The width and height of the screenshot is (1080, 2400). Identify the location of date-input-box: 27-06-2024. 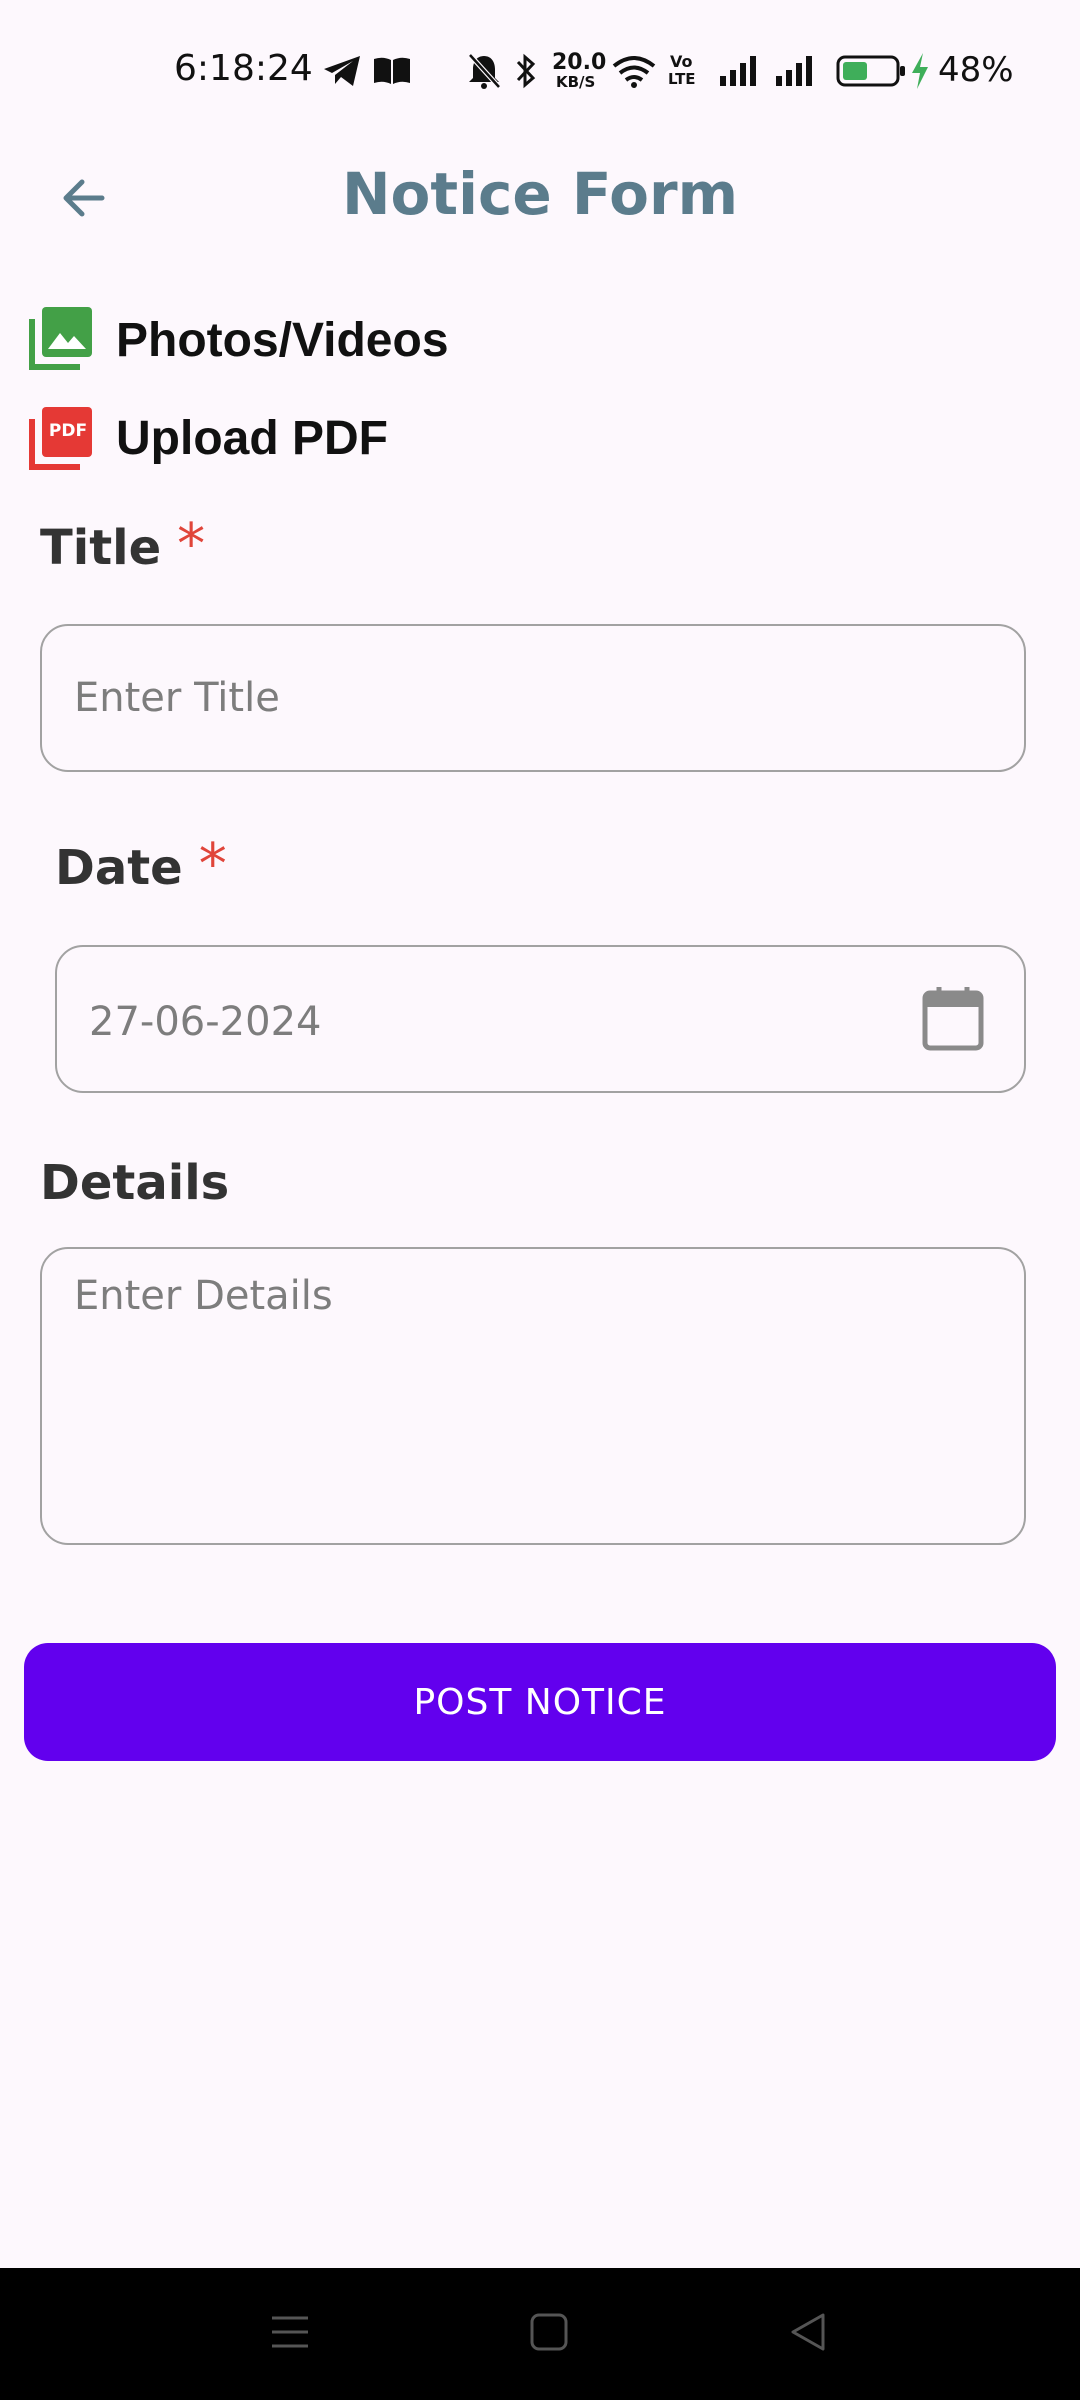
(540, 1019).